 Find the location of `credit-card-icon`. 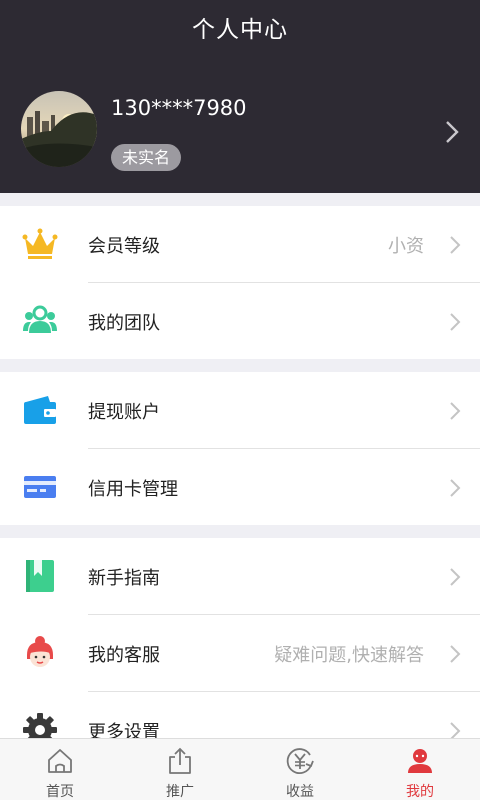

credit-card-icon is located at coordinates (40, 487).